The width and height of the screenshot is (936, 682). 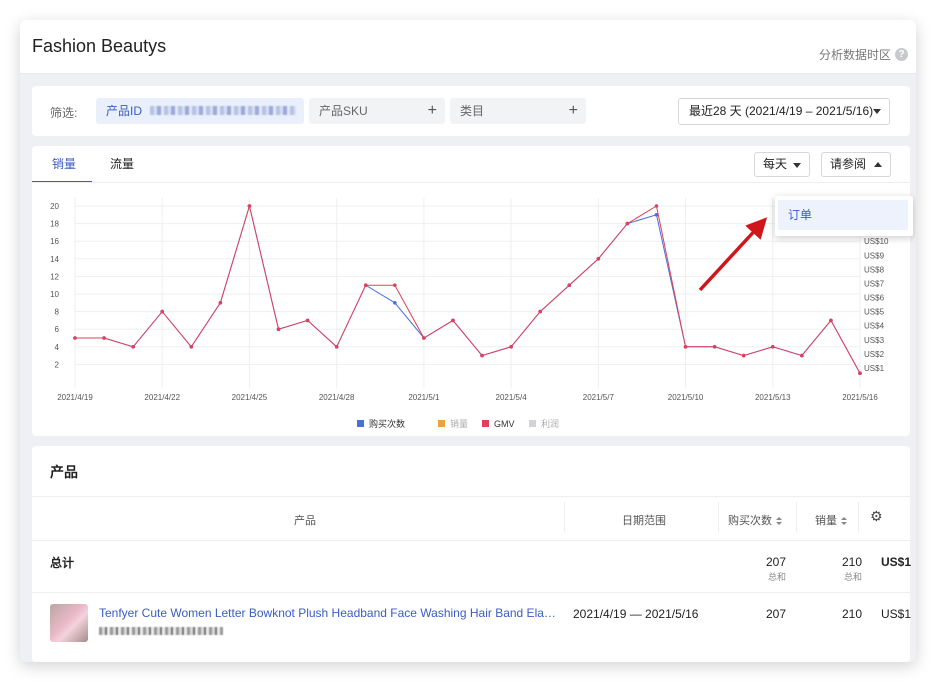 I want to click on header-divider, so click(x=471, y=540).